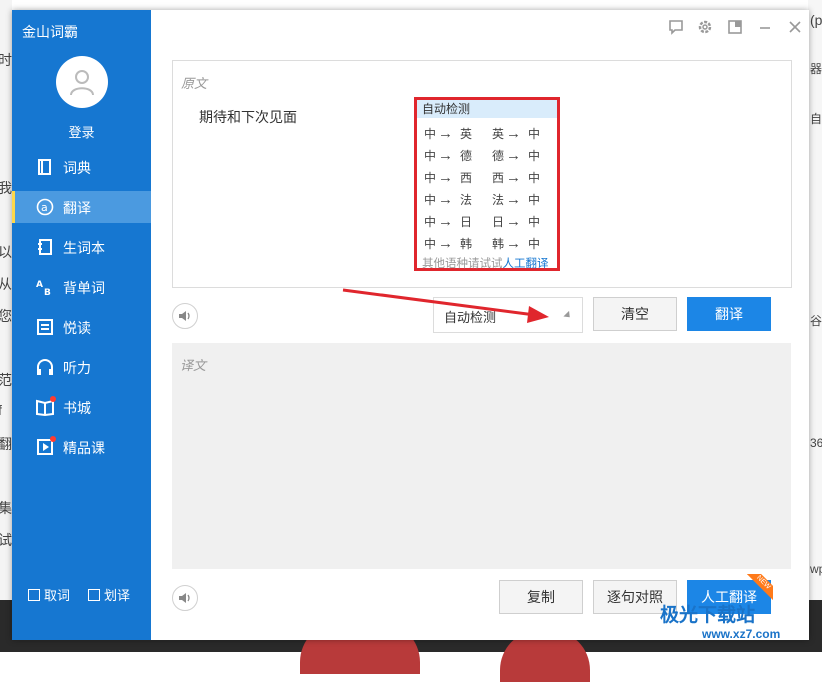 Image resolution: width=822 pixels, height=682 pixels. What do you see at coordinates (458, 177) in the screenshot?
I see `language-pair-option: 中 → 西` at bounding box center [458, 177].